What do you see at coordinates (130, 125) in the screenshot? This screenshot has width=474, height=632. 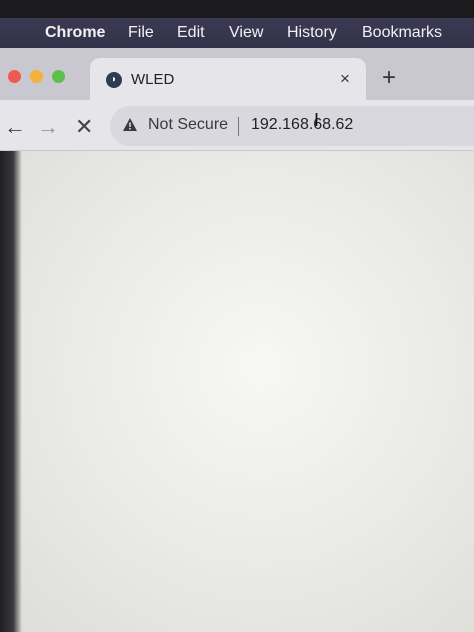 I see `warning-icon` at bounding box center [130, 125].